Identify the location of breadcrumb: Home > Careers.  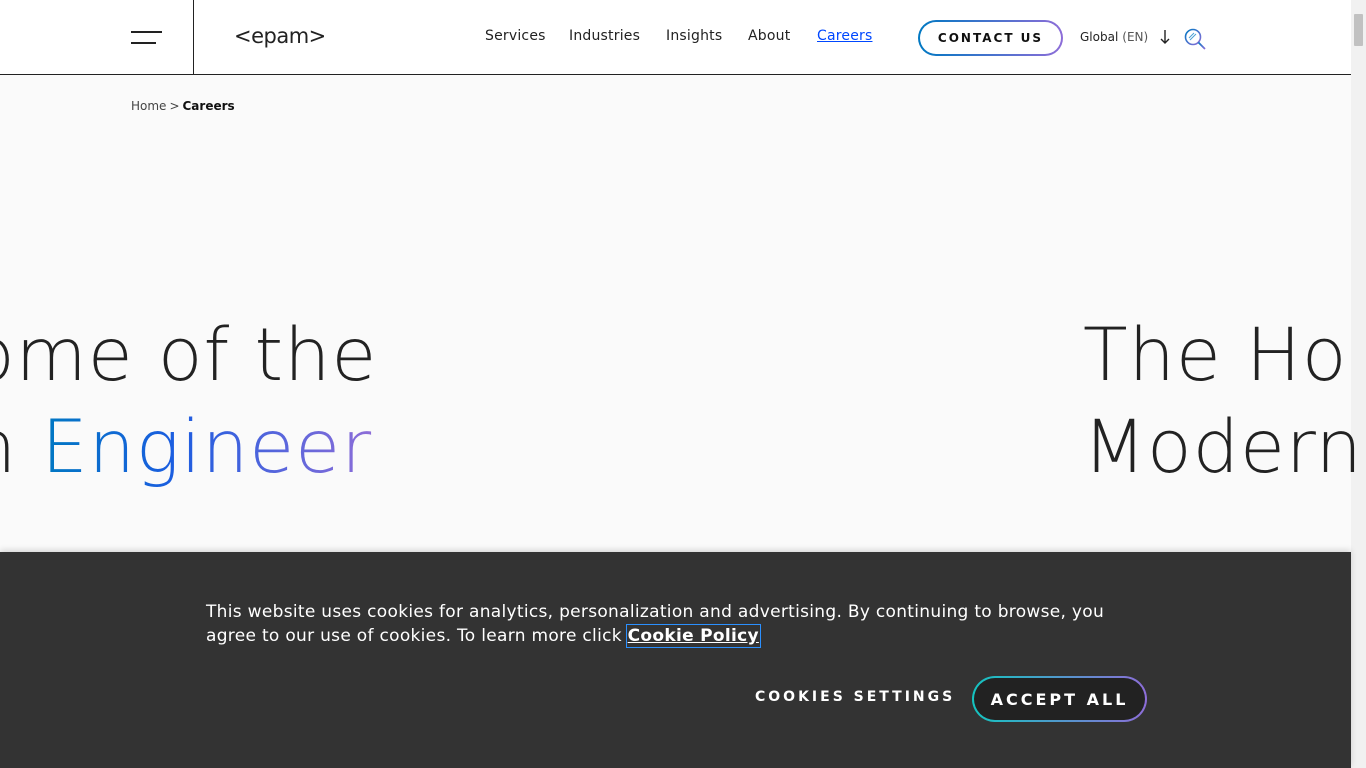
(183, 106).